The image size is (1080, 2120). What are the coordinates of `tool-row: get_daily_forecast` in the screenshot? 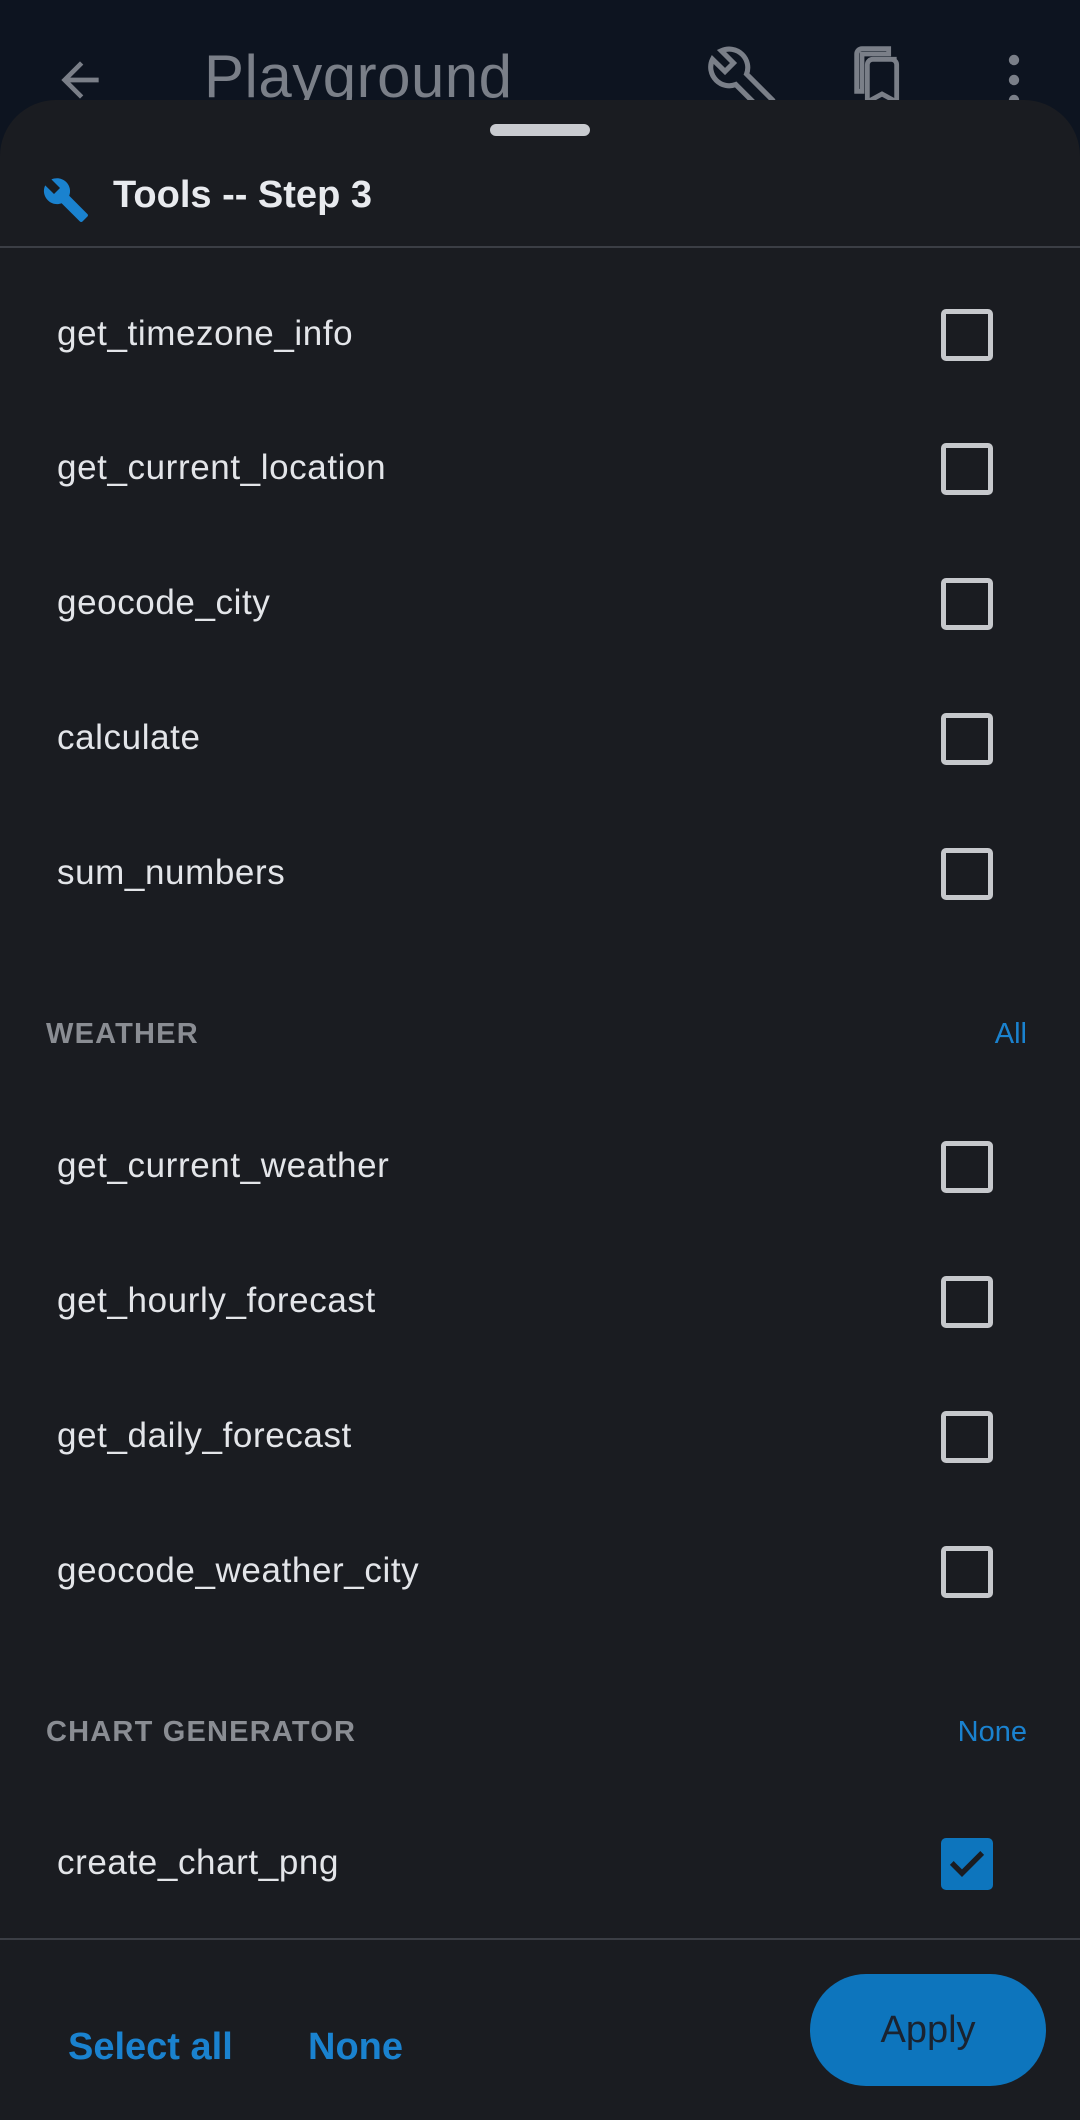 It's located at (540, 1437).